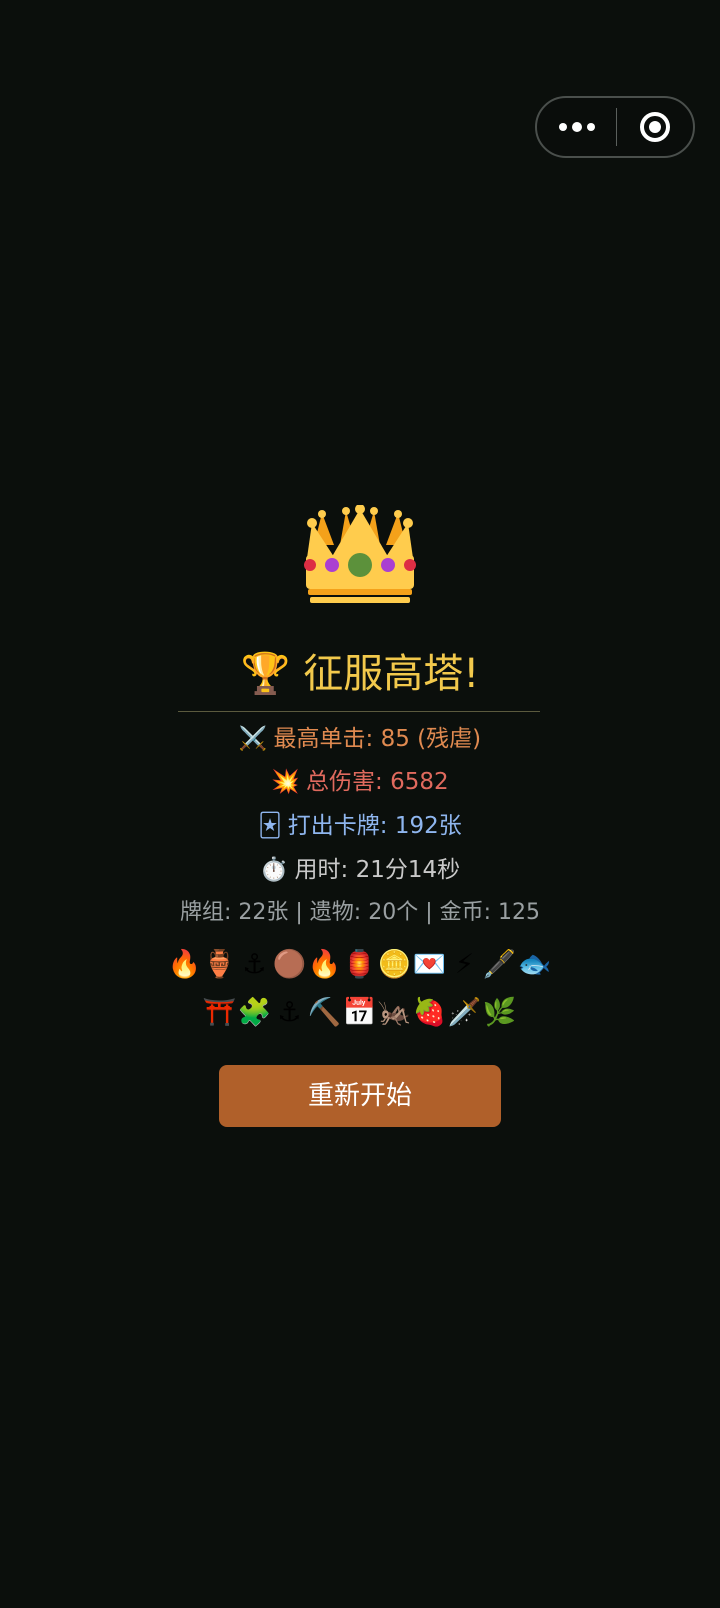 This screenshot has width=720, height=1608. What do you see at coordinates (395, 1012) in the screenshot?
I see `cricket-icon: 🦗` at bounding box center [395, 1012].